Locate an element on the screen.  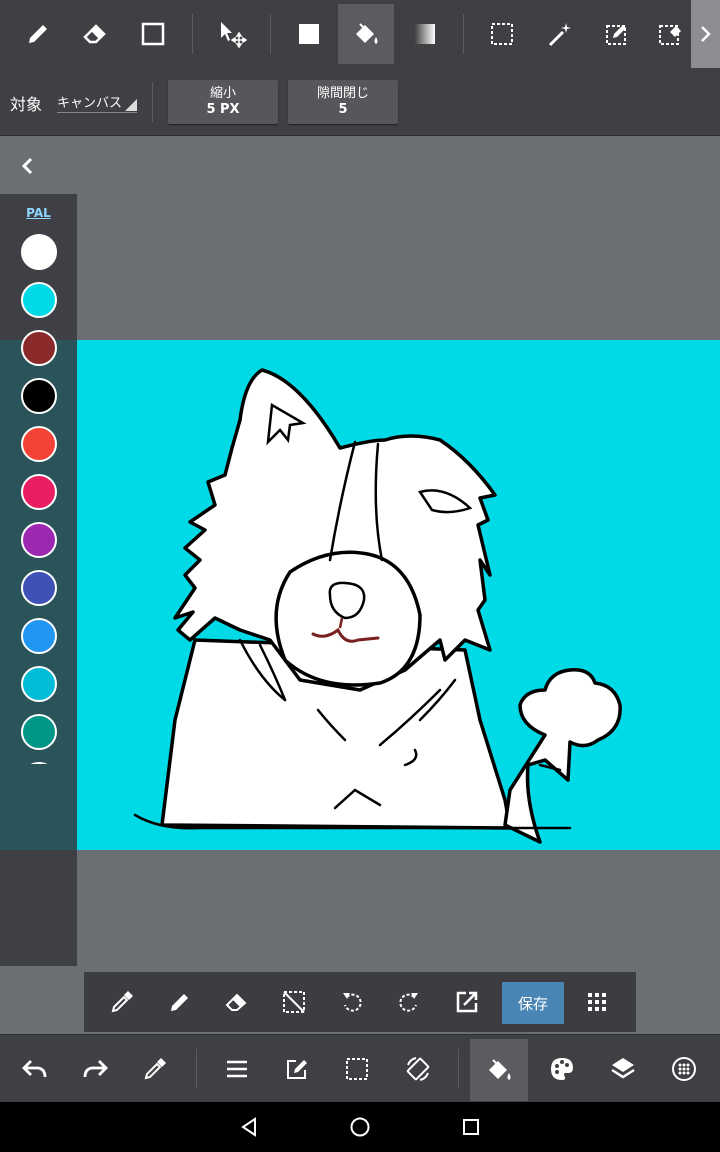
eraser-tool-button is located at coordinates (95, 34).